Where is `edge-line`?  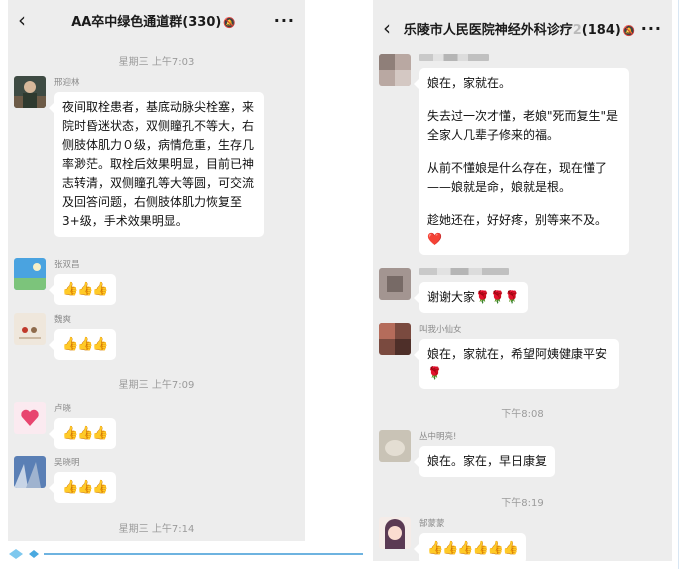
edge-line is located at coordinates (678, 284).